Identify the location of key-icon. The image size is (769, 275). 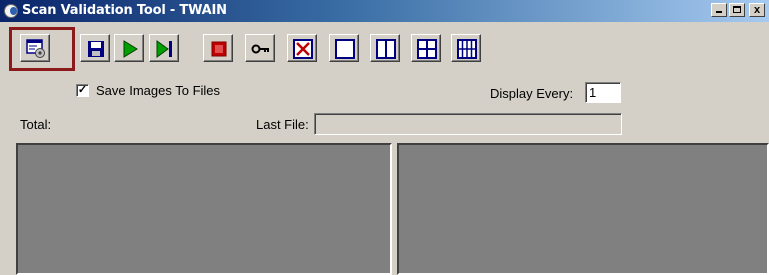
(260, 49).